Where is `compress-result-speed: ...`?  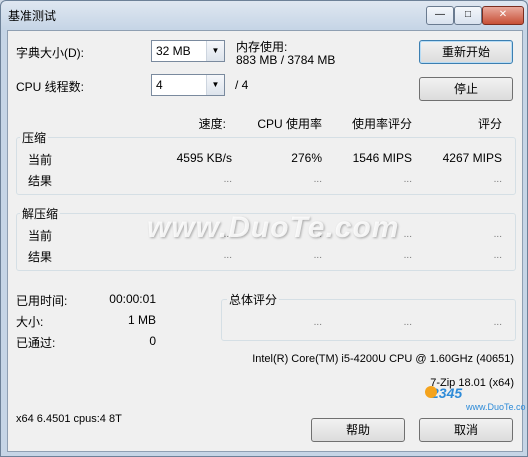 compress-result-speed: ... is located at coordinates (227, 179).